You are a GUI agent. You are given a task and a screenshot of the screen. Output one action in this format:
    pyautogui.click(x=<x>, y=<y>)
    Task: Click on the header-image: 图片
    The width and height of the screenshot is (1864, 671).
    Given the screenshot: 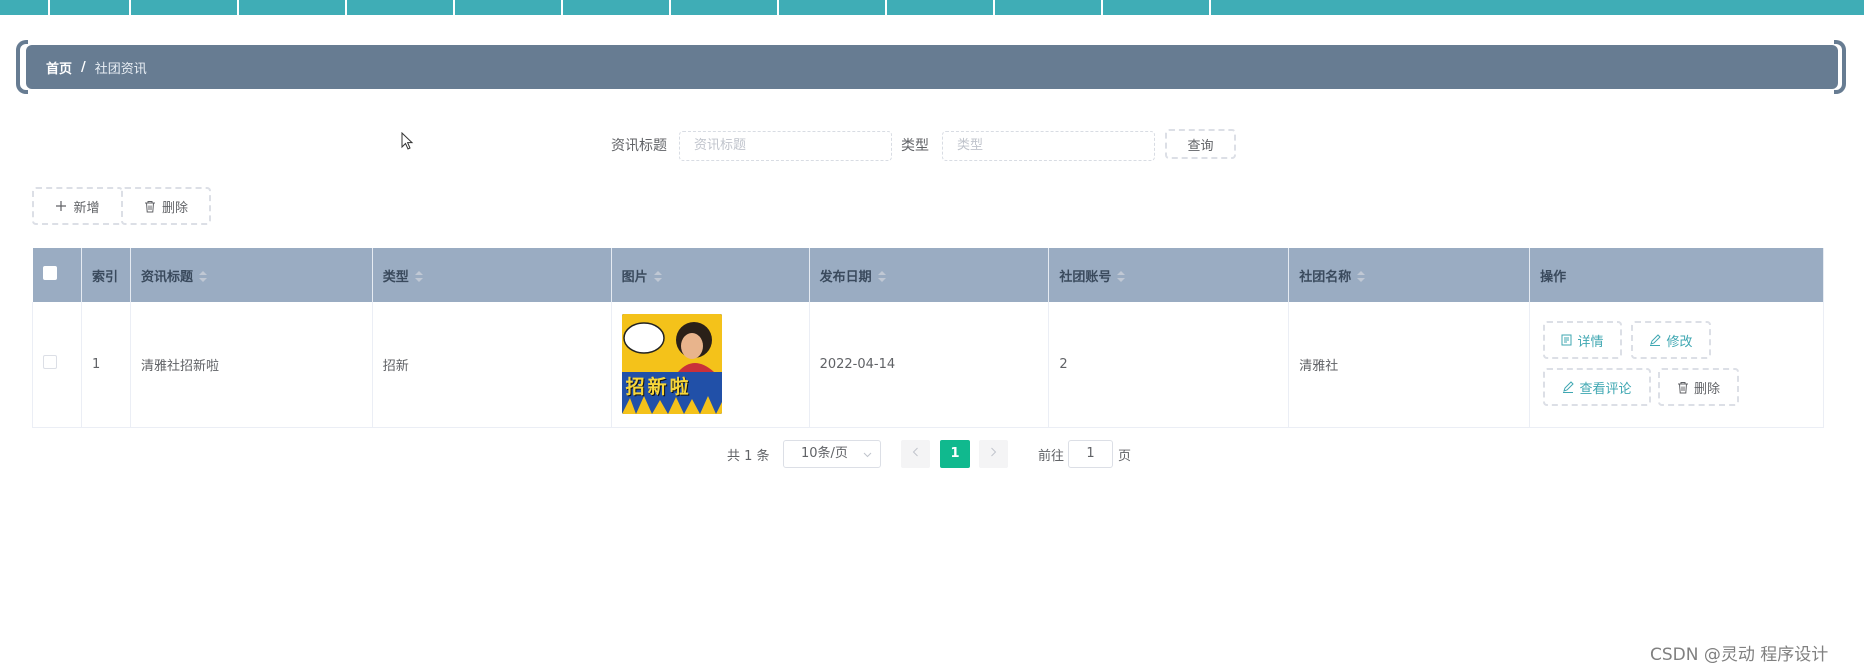 What is the action you would take?
    pyautogui.click(x=710, y=275)
    